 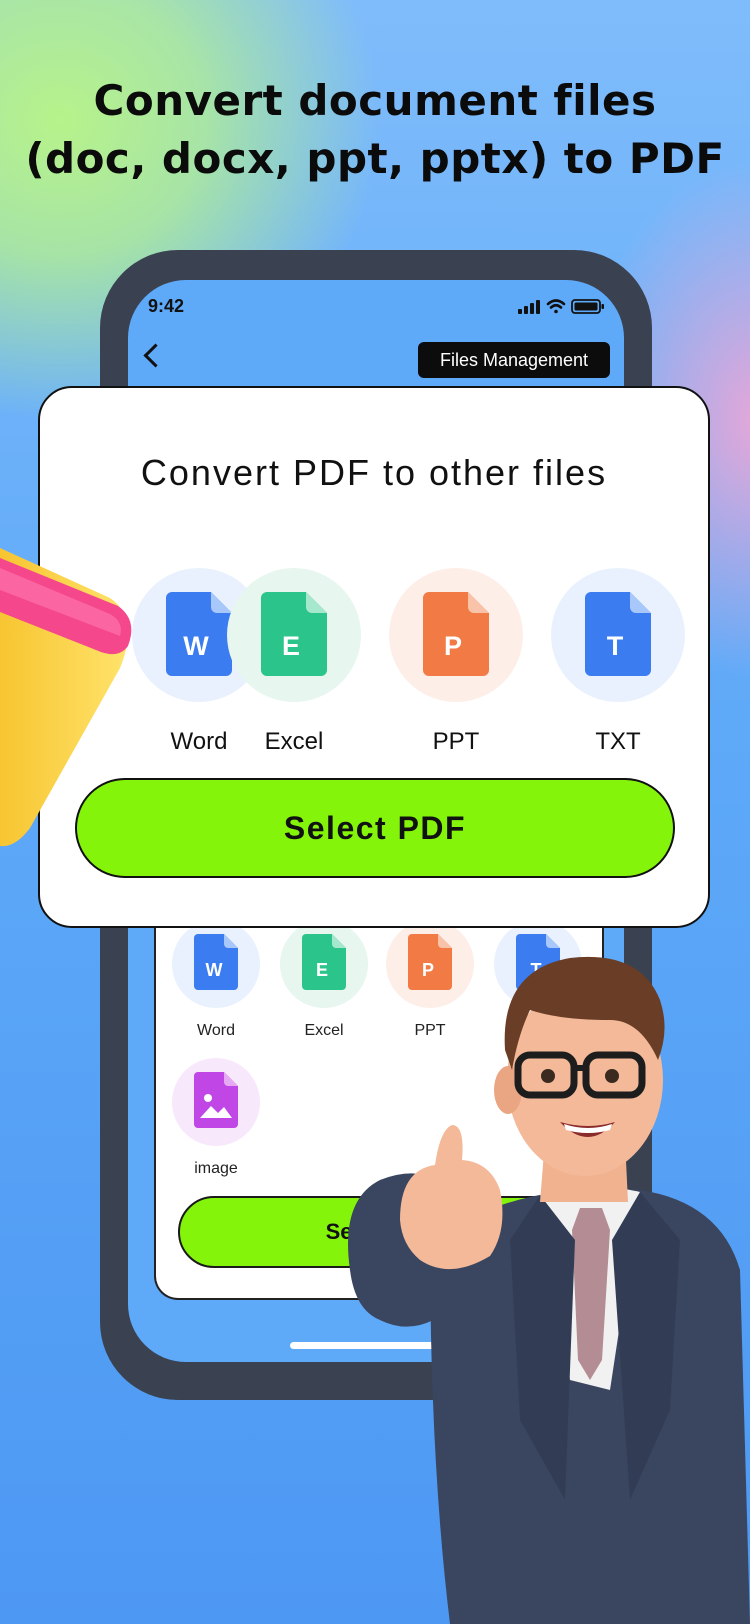 What do you see at coordinates (375, 828) in the screenshot?
I see `select-pdf-button: Select PDF` at bounding box center [375, 828].